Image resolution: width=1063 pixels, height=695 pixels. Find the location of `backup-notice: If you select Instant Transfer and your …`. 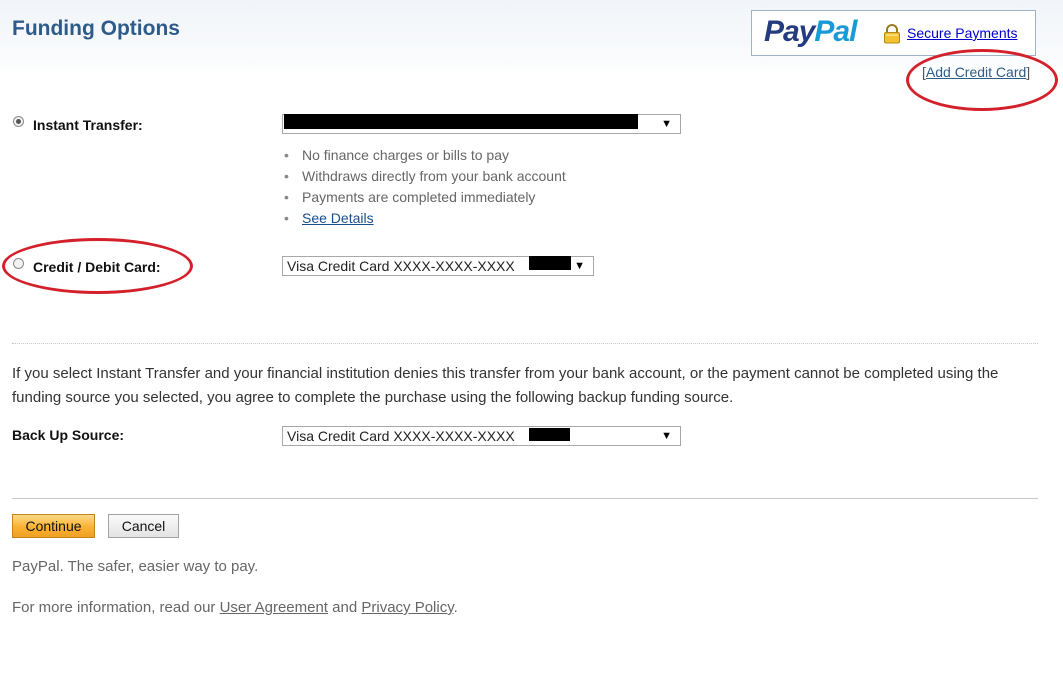

backup-notice: If you select Instant Transfer and your … is located at coordinates (505, 385).